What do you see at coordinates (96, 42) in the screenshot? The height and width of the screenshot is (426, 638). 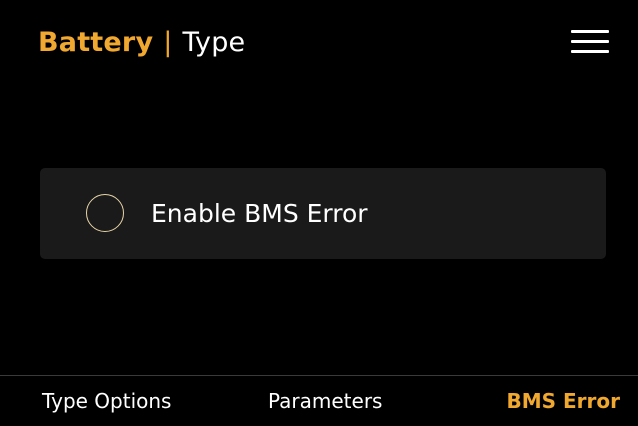 I see `section-title: Battery` at bounding box center [96, 42].